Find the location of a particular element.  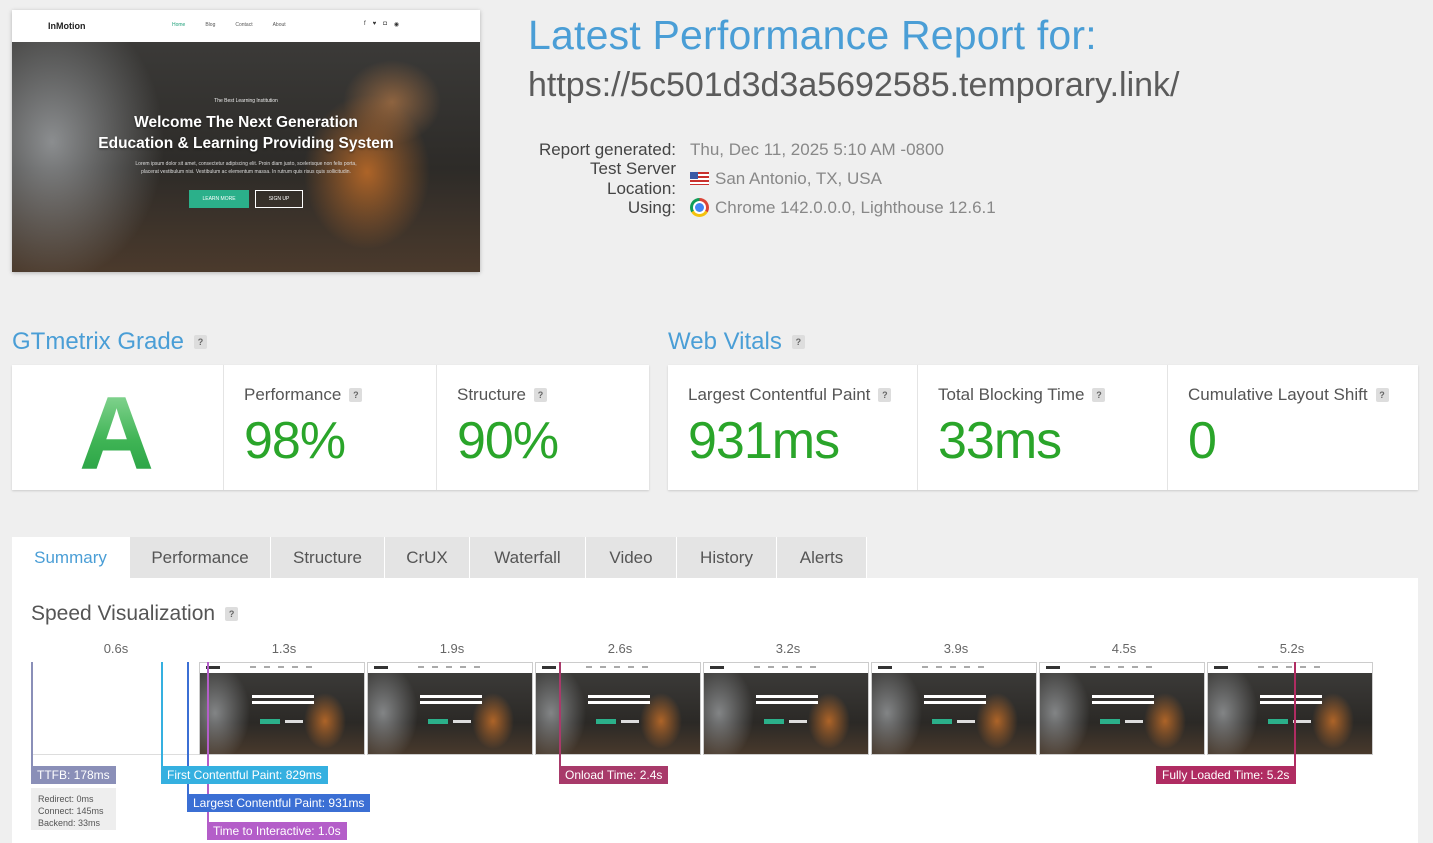

tab-waterfall: Waterfall is located at coordinates (528, 557).